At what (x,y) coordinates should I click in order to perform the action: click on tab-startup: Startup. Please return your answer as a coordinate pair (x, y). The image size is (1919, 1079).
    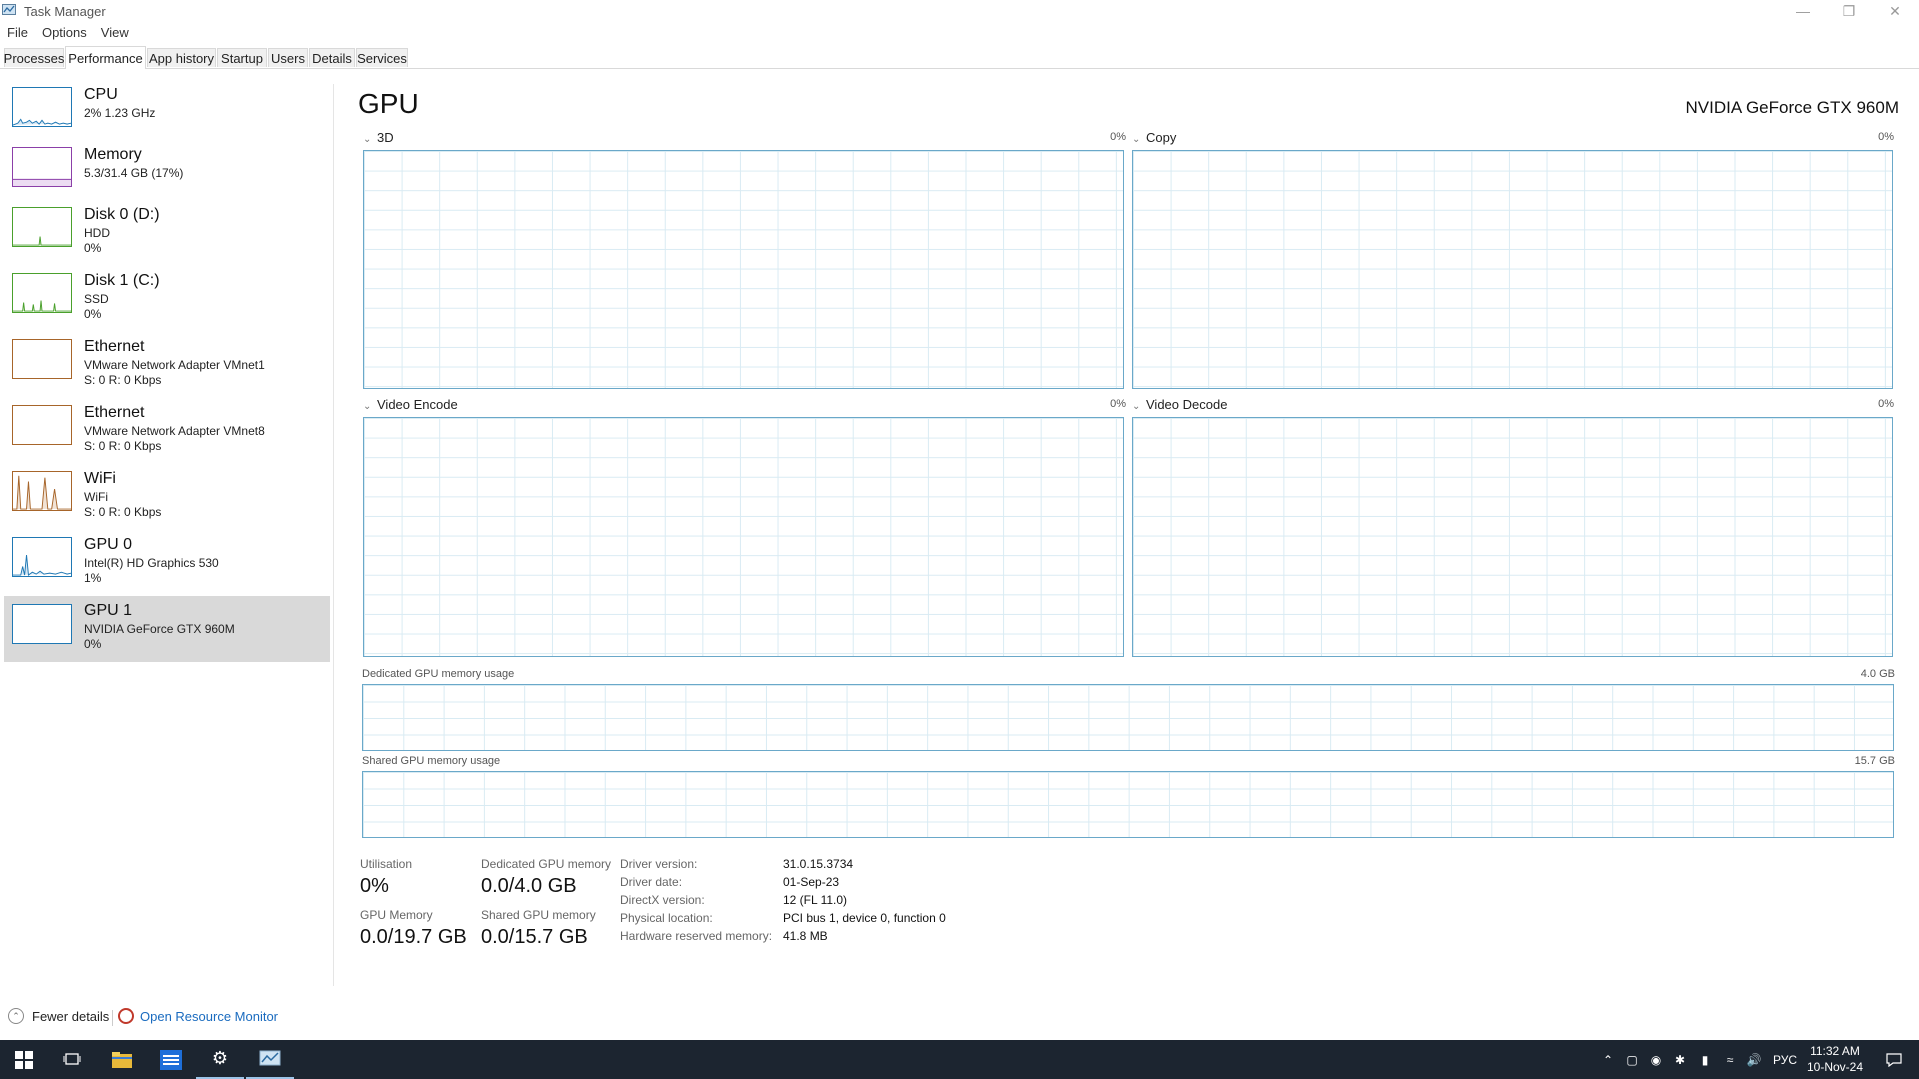
    Looking at the image, I should click on (242, 57).